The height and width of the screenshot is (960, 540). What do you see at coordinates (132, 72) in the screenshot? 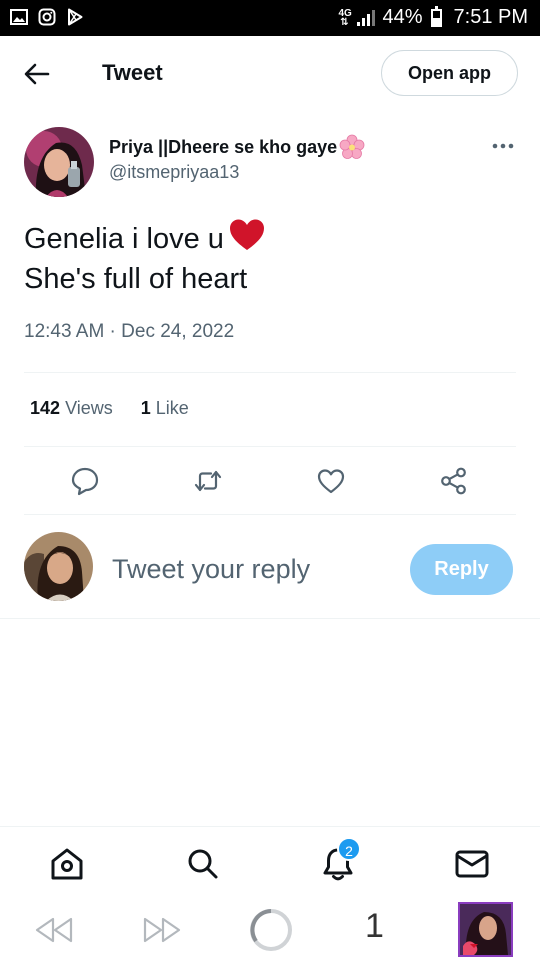
I see `page-title: Tweet` at bounding box center [132, 72].